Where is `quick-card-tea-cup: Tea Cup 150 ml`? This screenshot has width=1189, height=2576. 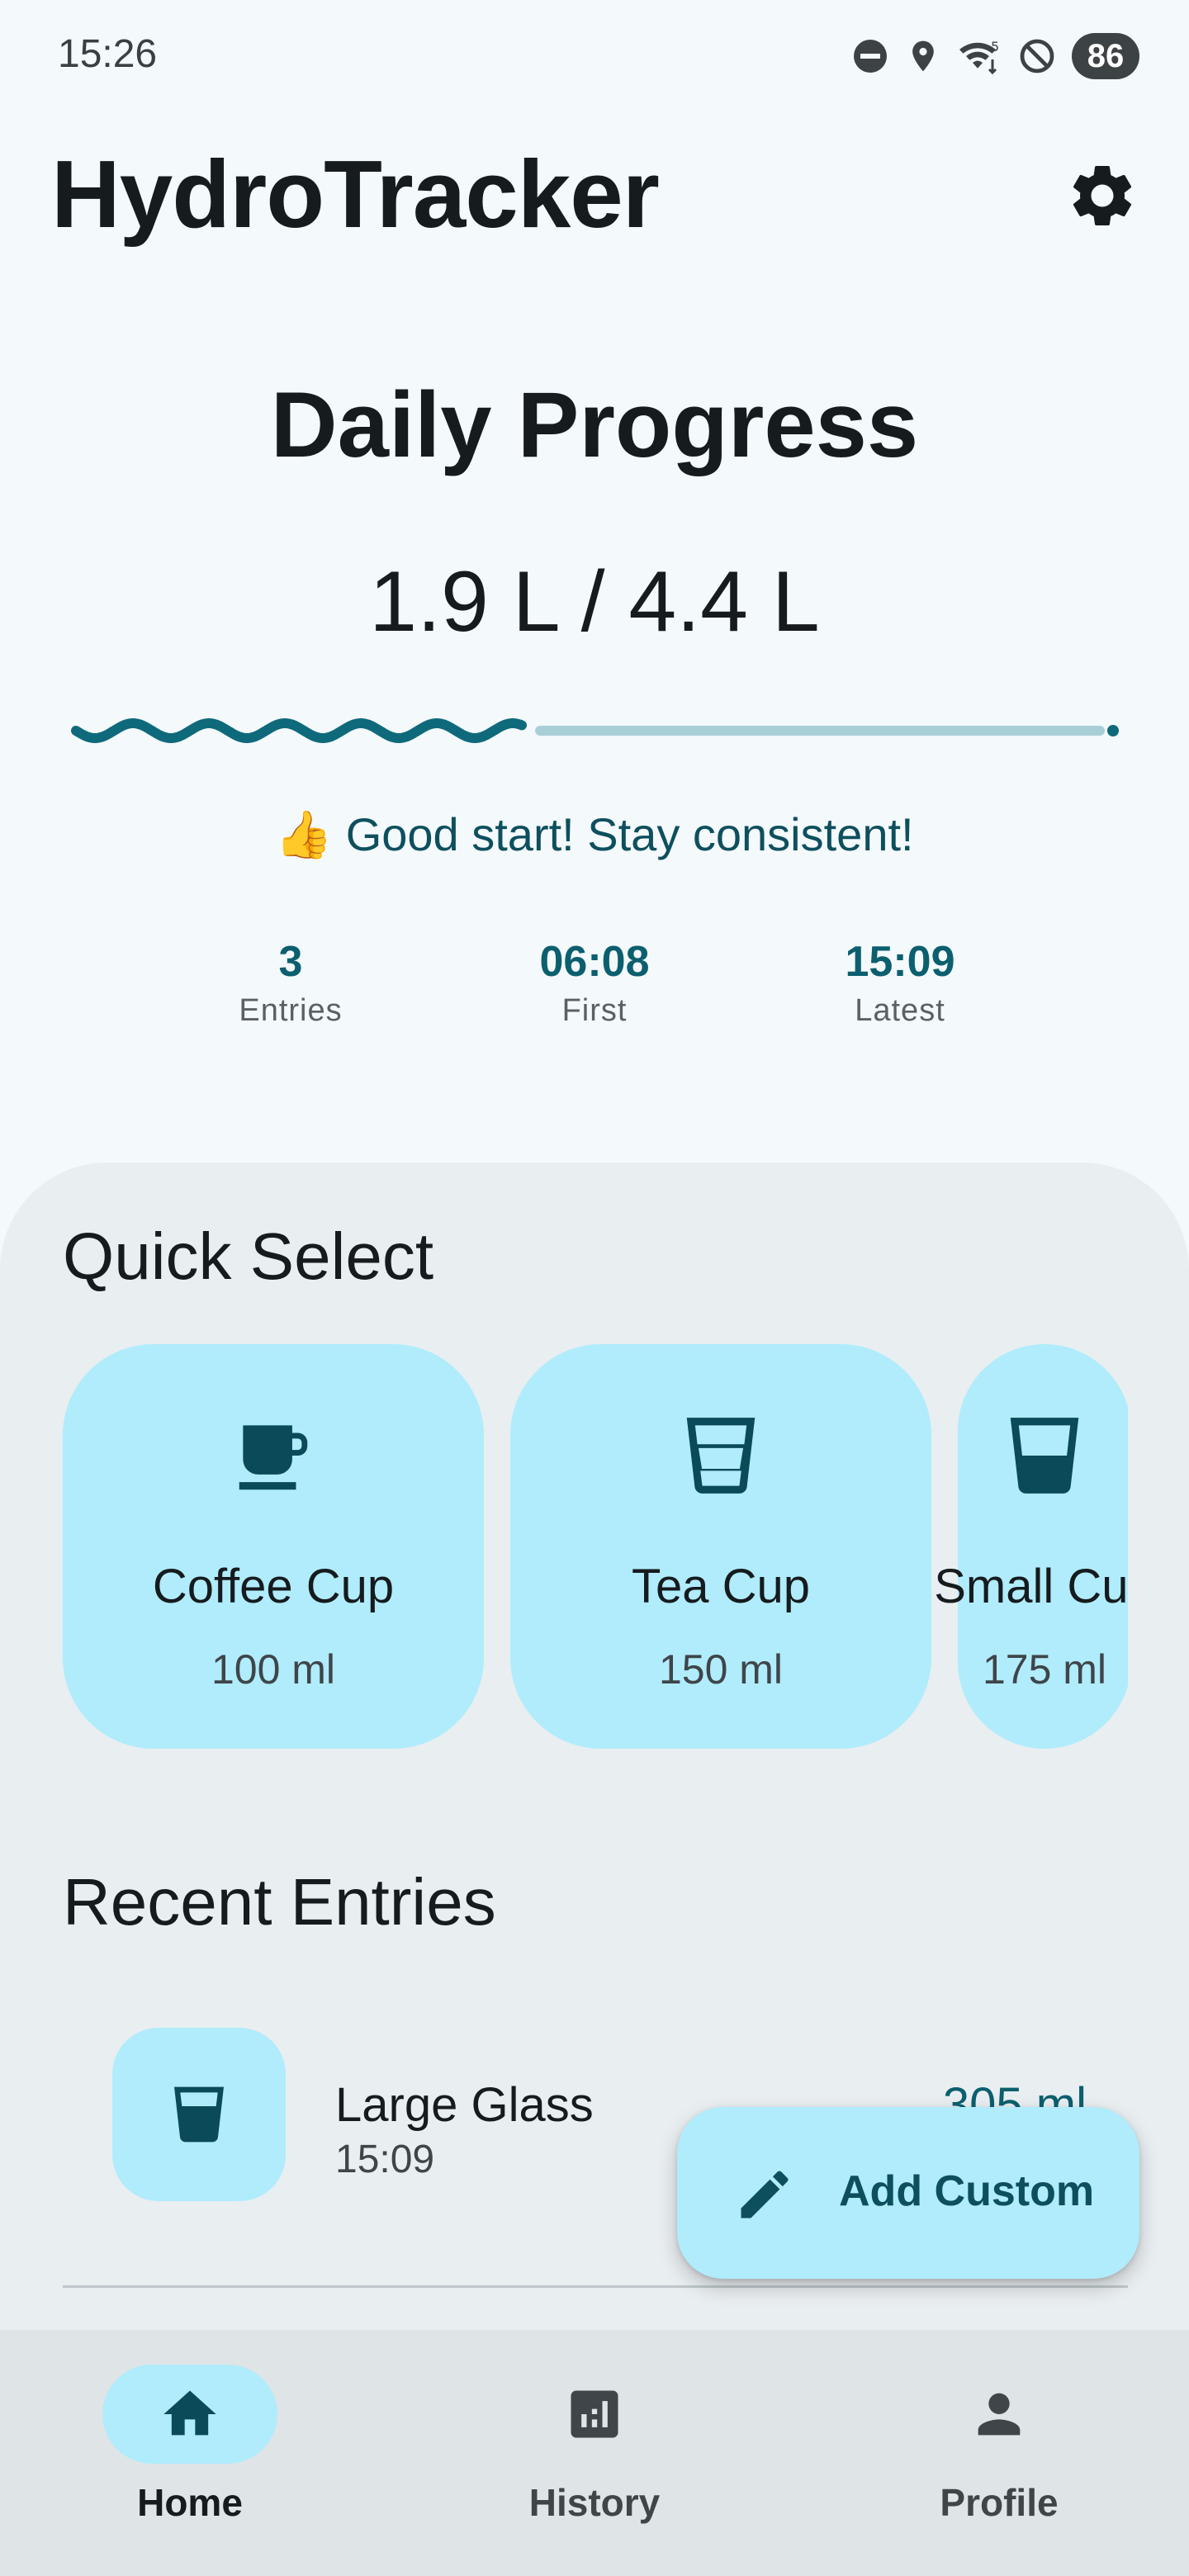 quick-card-tea-cup: Tea Cup 150 ml is located at coordinates (720, 1546).